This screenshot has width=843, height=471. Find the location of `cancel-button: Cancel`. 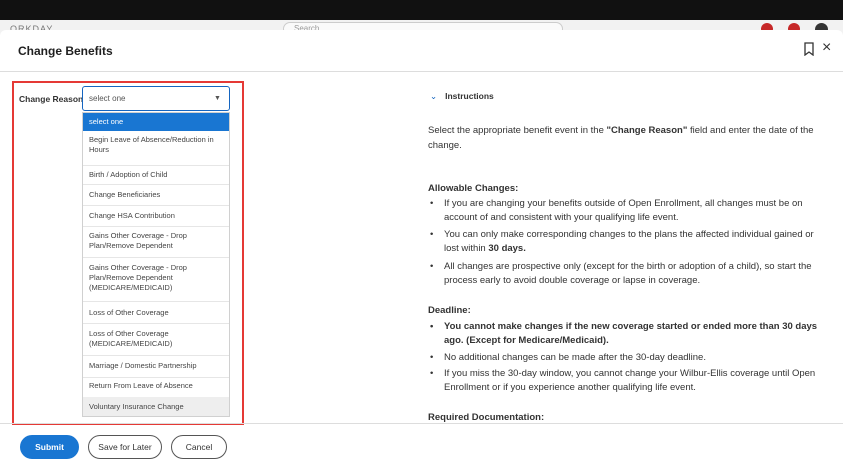

cancel-button: Cancel is located at coordinates (199, 447).